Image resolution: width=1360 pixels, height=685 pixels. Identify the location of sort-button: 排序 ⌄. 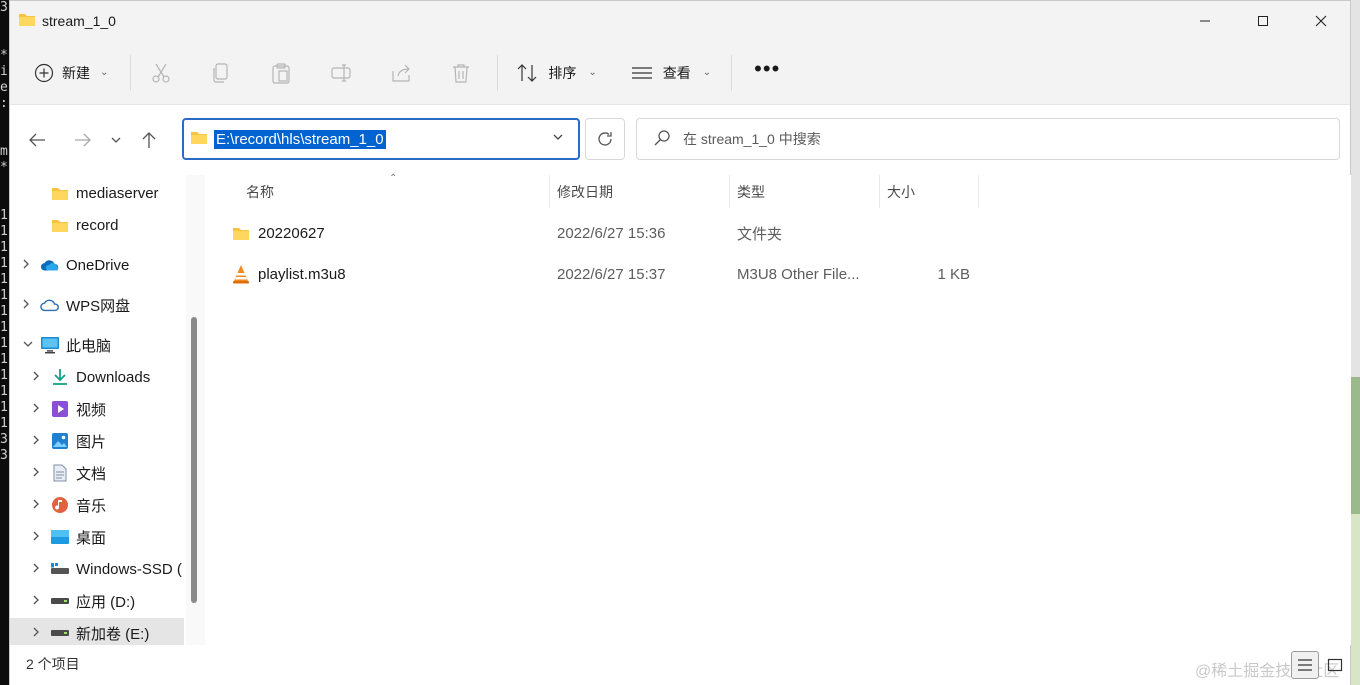
(556, 73).